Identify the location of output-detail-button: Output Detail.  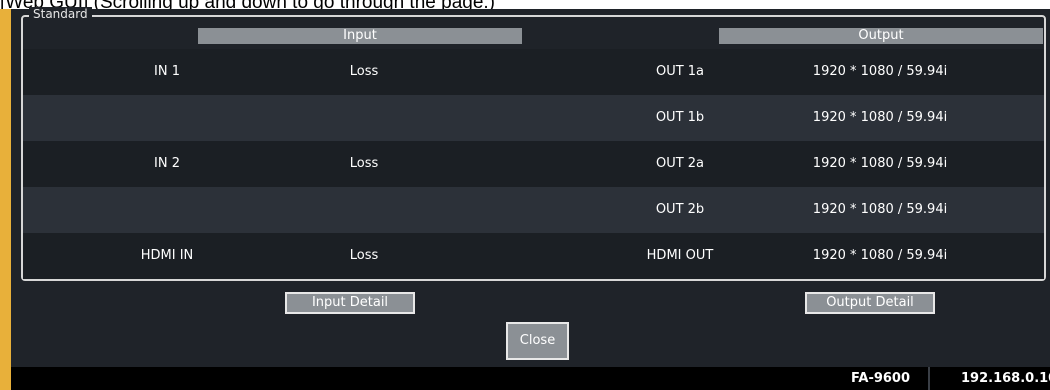
(870, 303).